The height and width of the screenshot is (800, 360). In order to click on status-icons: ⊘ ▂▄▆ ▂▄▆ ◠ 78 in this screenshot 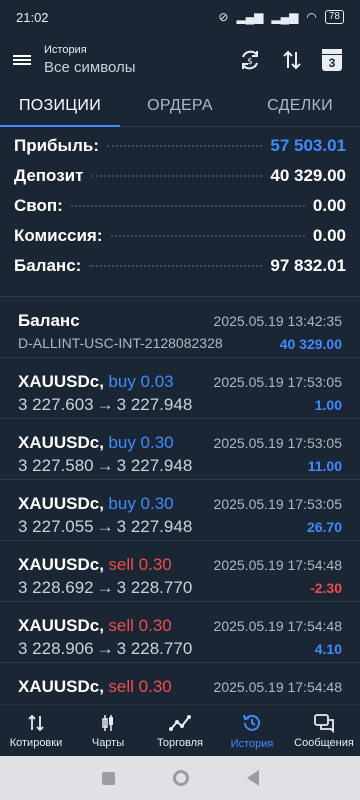, I will do `click(281, 17)`.